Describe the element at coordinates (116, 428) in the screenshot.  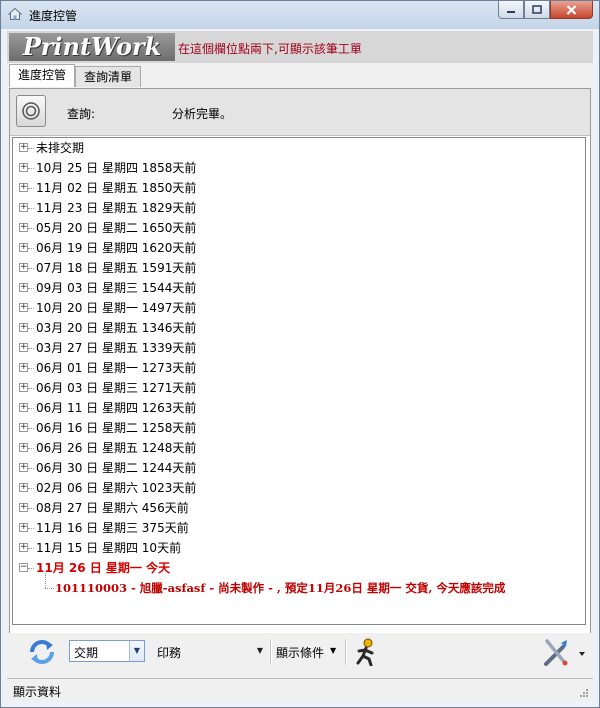
I see `tree-node-label: 06月 16 日 星期二 1258天前` at that location.